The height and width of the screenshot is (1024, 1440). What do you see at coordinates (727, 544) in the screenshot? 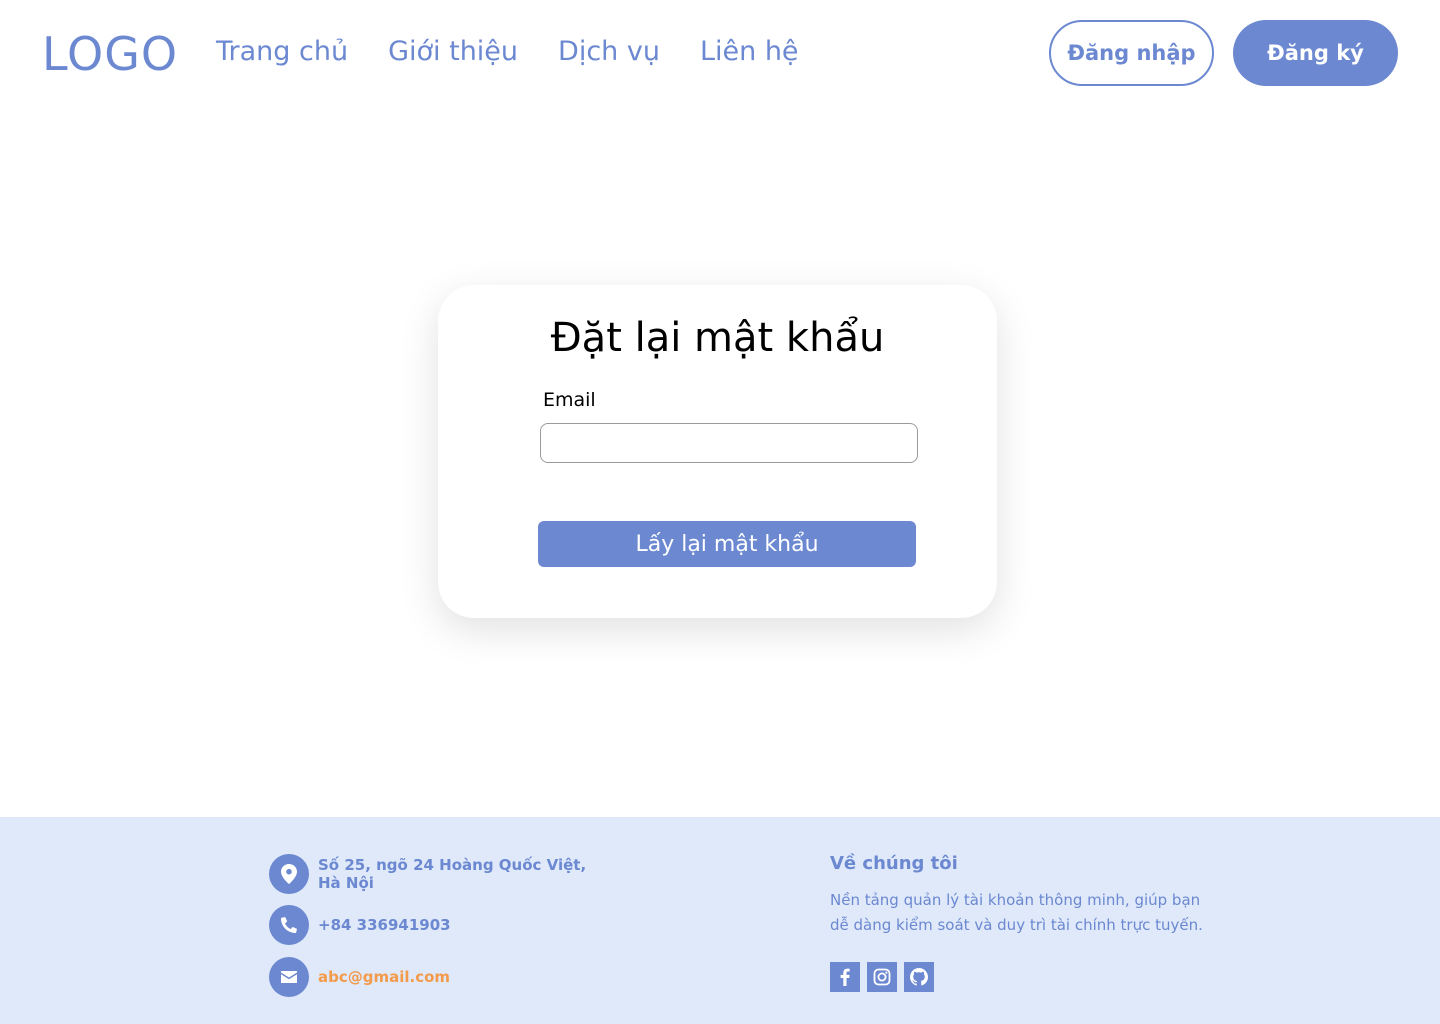
I see `recover-password-button: Lấy lại mật khẩu` at bounding box center [727, 544].